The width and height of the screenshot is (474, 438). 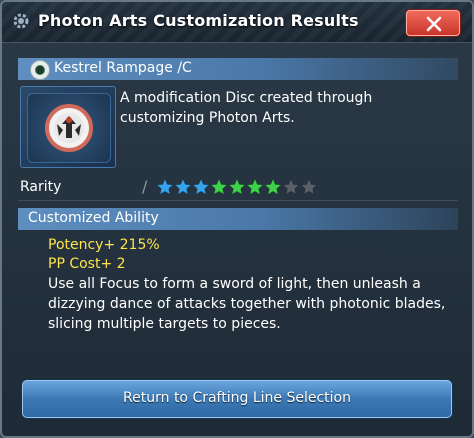 I want to click on section-title: Customized Ability, so click(x=93, y=218).